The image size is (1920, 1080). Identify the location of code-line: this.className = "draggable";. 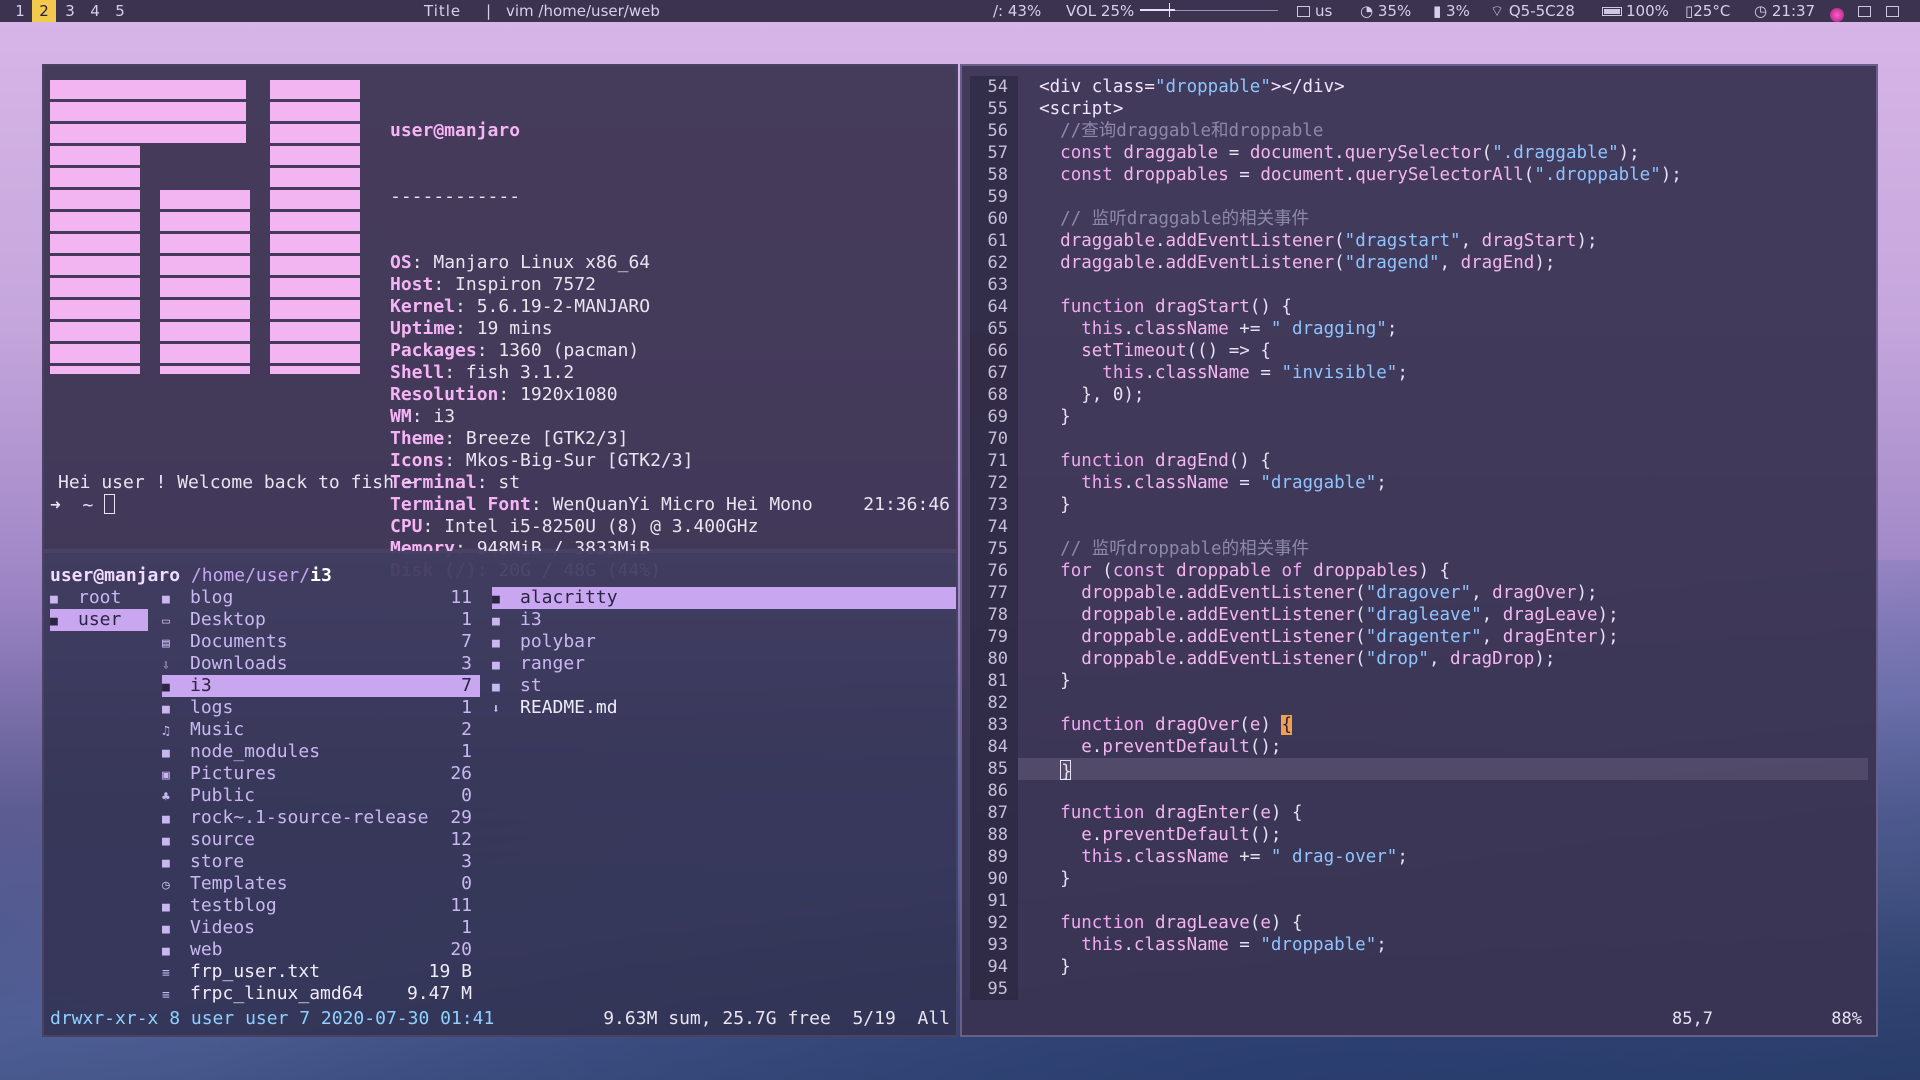
(1443, 483).